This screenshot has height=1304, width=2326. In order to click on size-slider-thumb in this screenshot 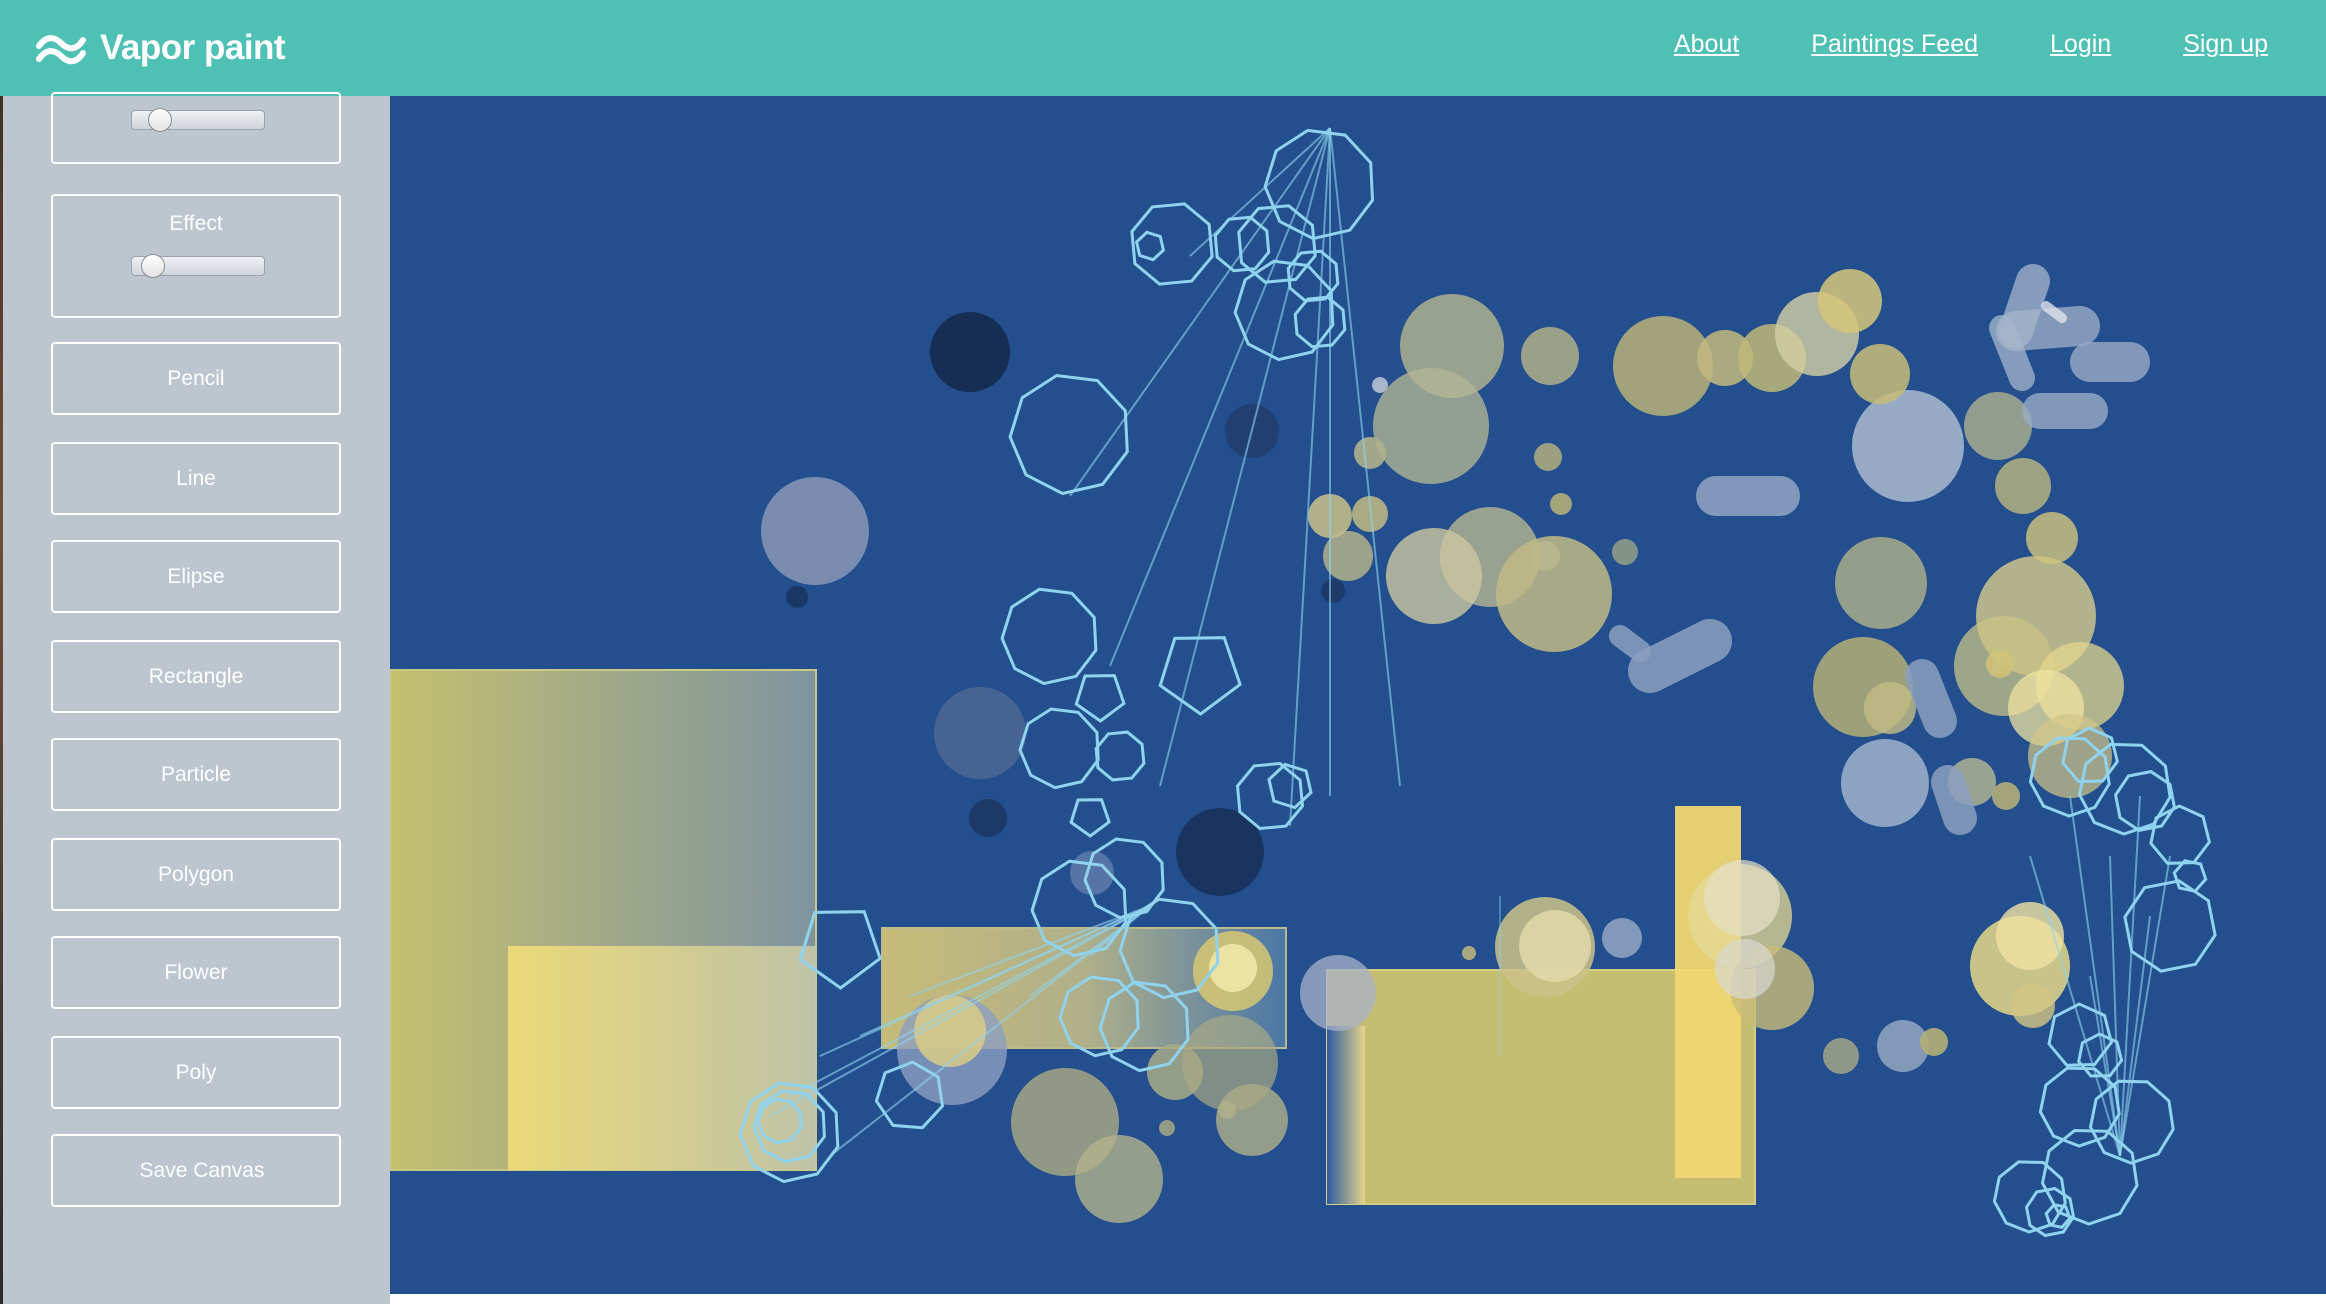, I will do `click(160, 120)`.